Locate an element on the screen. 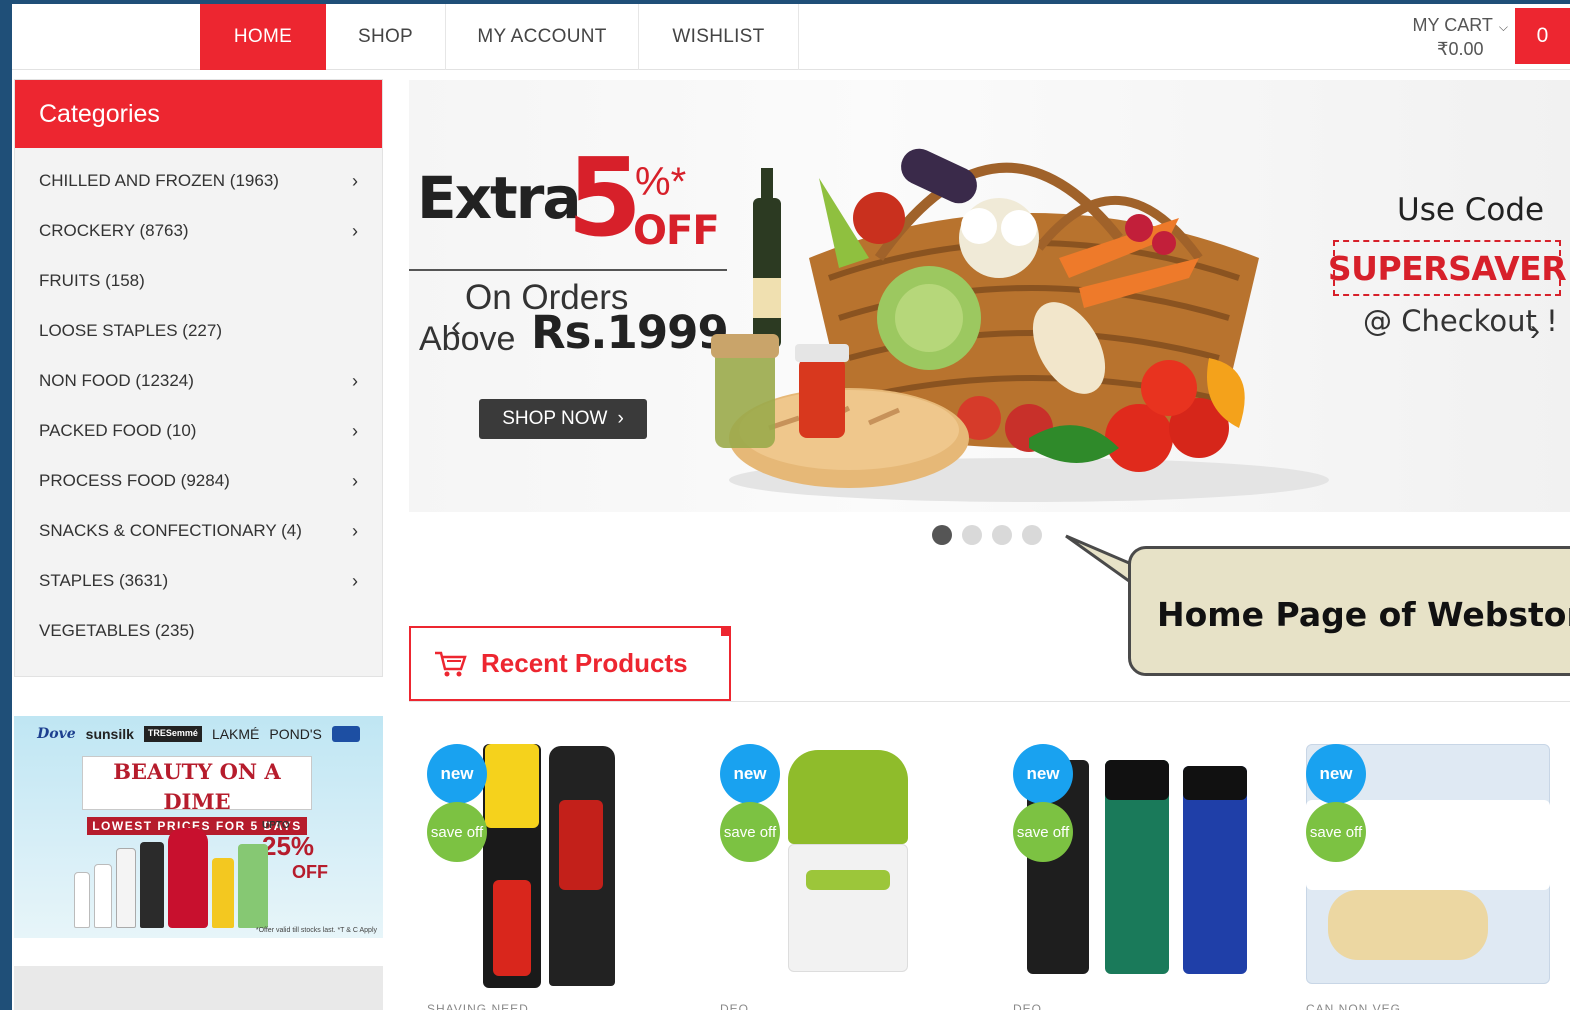 The width and height of the screenshot is (1570, 1010). category-item: SNACKS & CONFECTIONARY (4) › is located at coordinates (198, 531).